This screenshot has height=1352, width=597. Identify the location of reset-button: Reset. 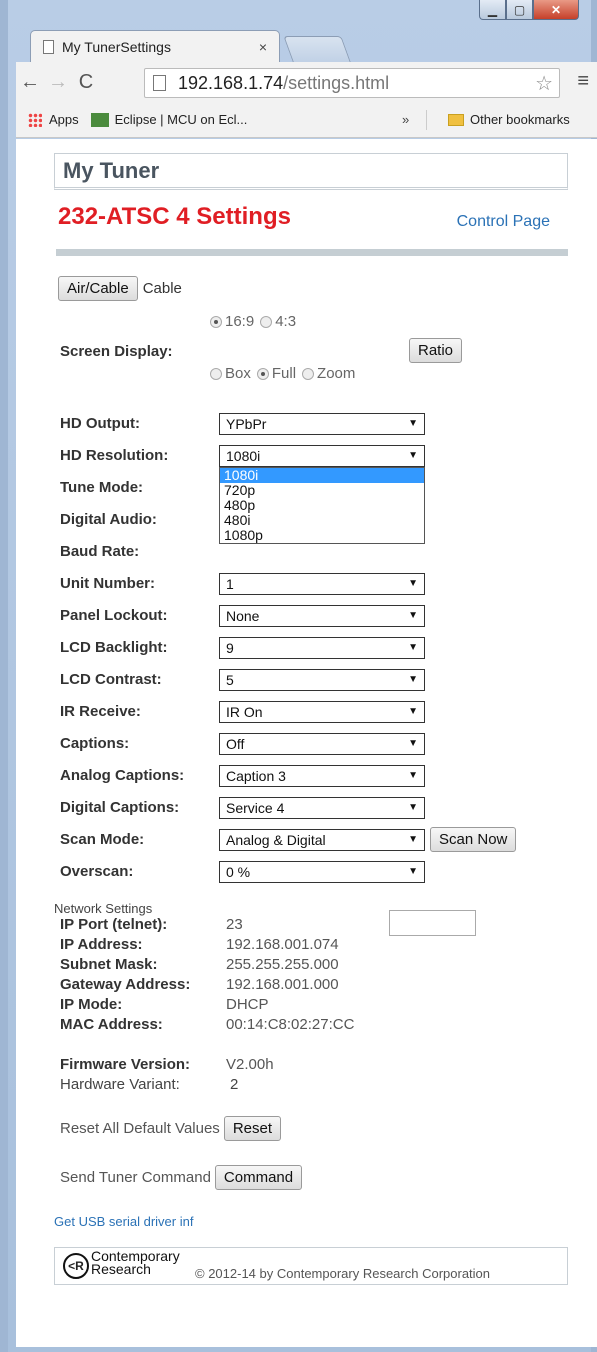
(252, 1128).